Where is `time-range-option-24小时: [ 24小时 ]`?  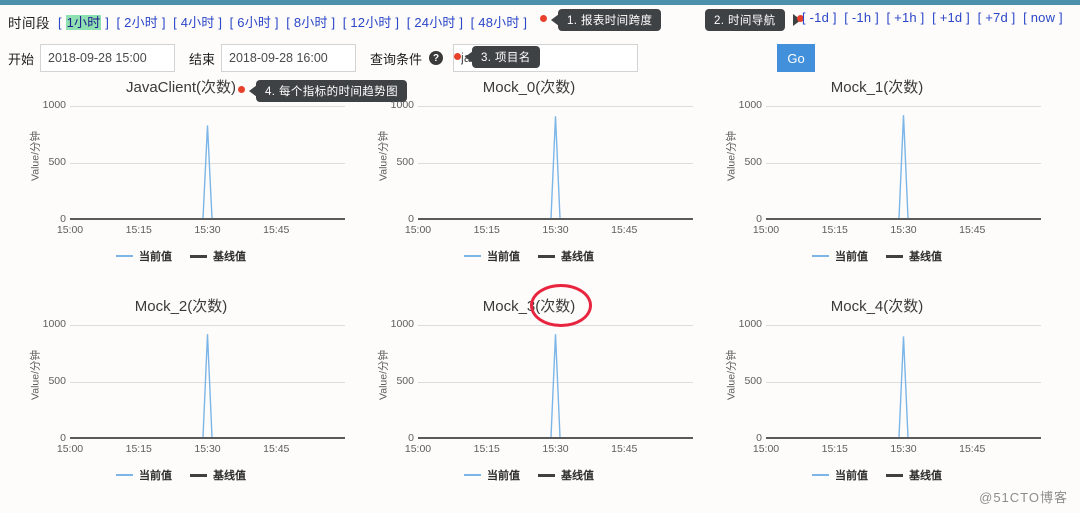 time-range-option-24小时: [ 24小时 ] is located at coordinates (435, 22).